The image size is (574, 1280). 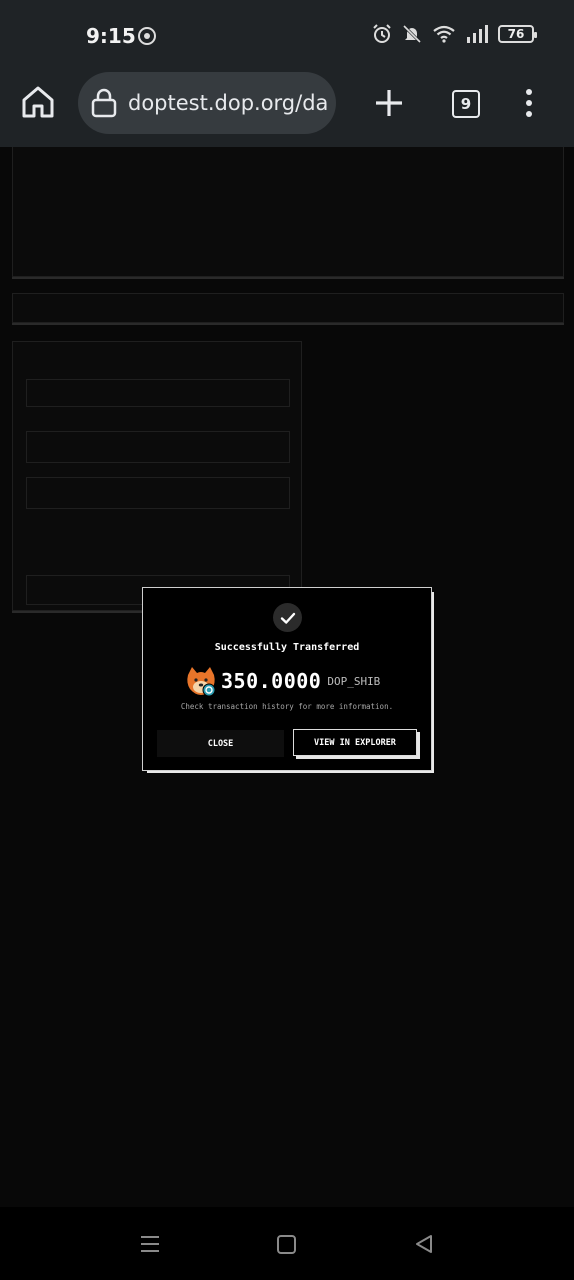 I want to click on signal-icon, so click(x=477, y=34).